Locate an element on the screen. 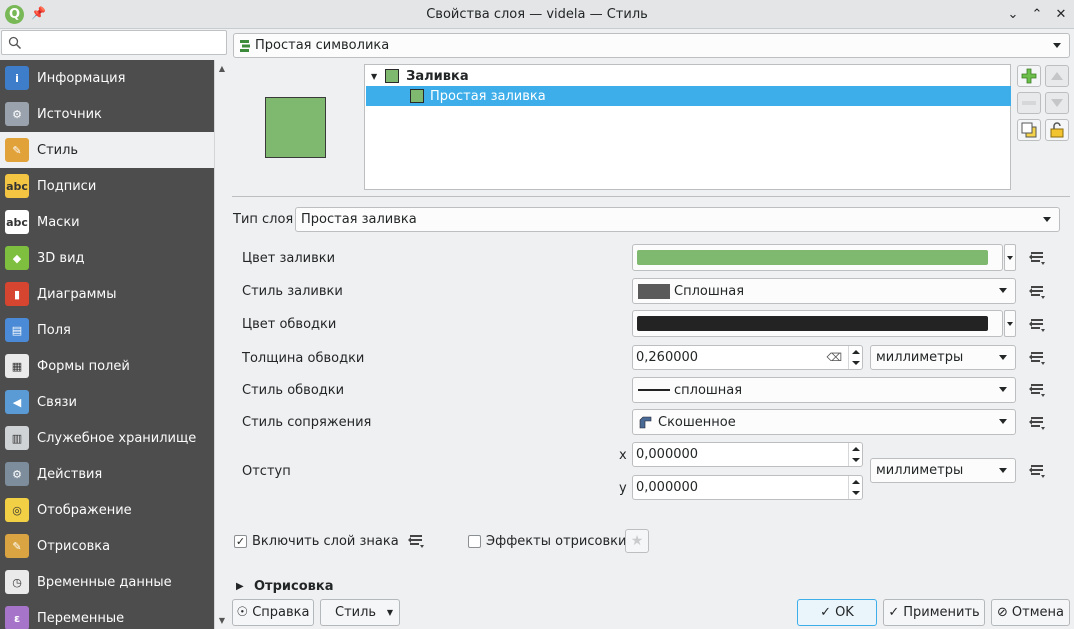 This screenshot has width=1074, height=629. sidebar-item: ◎ Отображение is located at coordinates (107, 510).